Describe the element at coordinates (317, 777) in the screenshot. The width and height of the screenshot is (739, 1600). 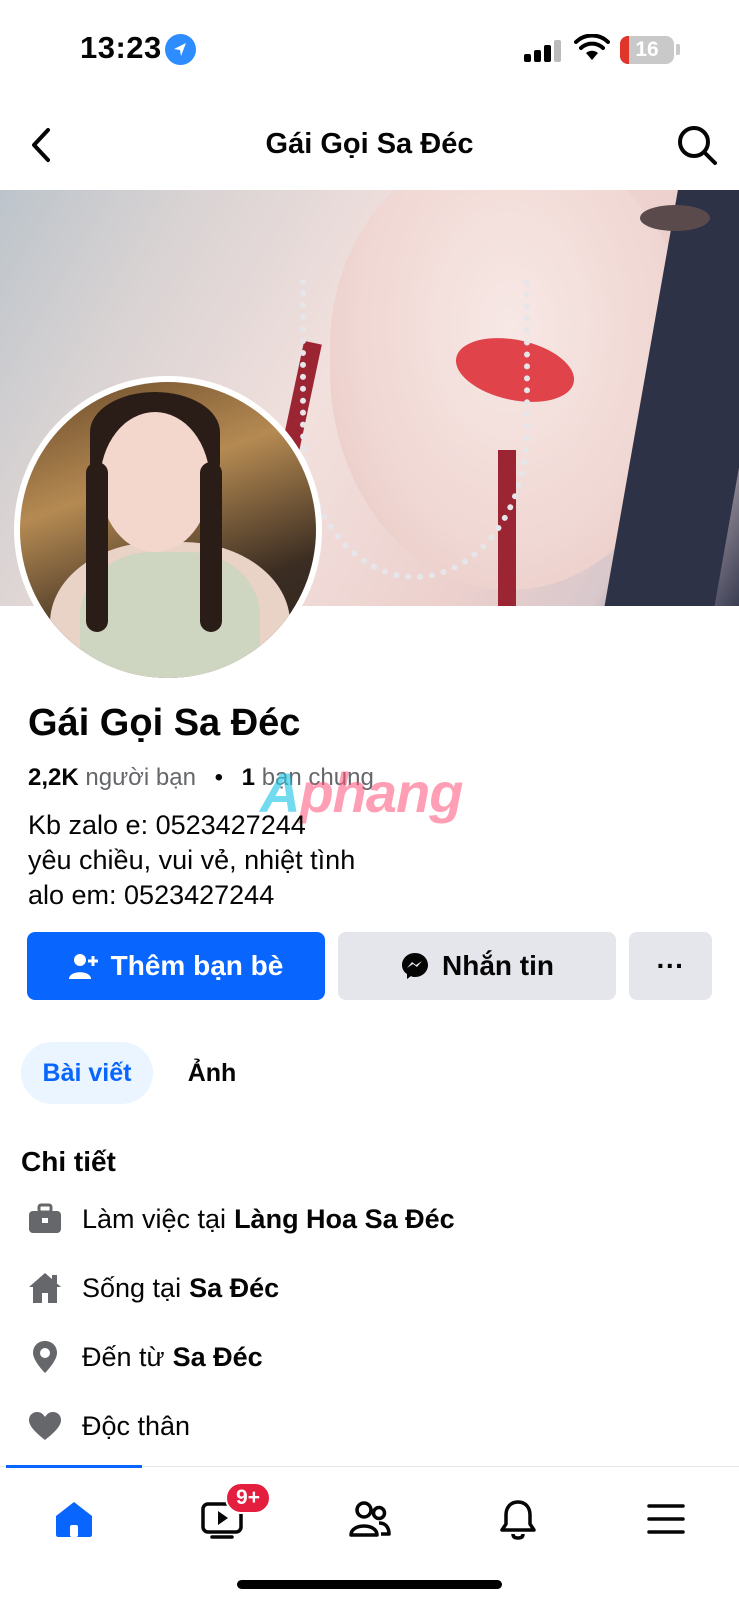
I see `mutual-label: bạn chung` at that location.